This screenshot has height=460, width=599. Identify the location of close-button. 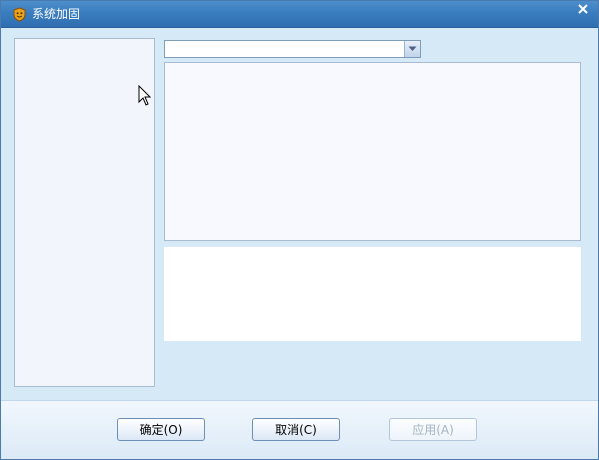
(583, 9).